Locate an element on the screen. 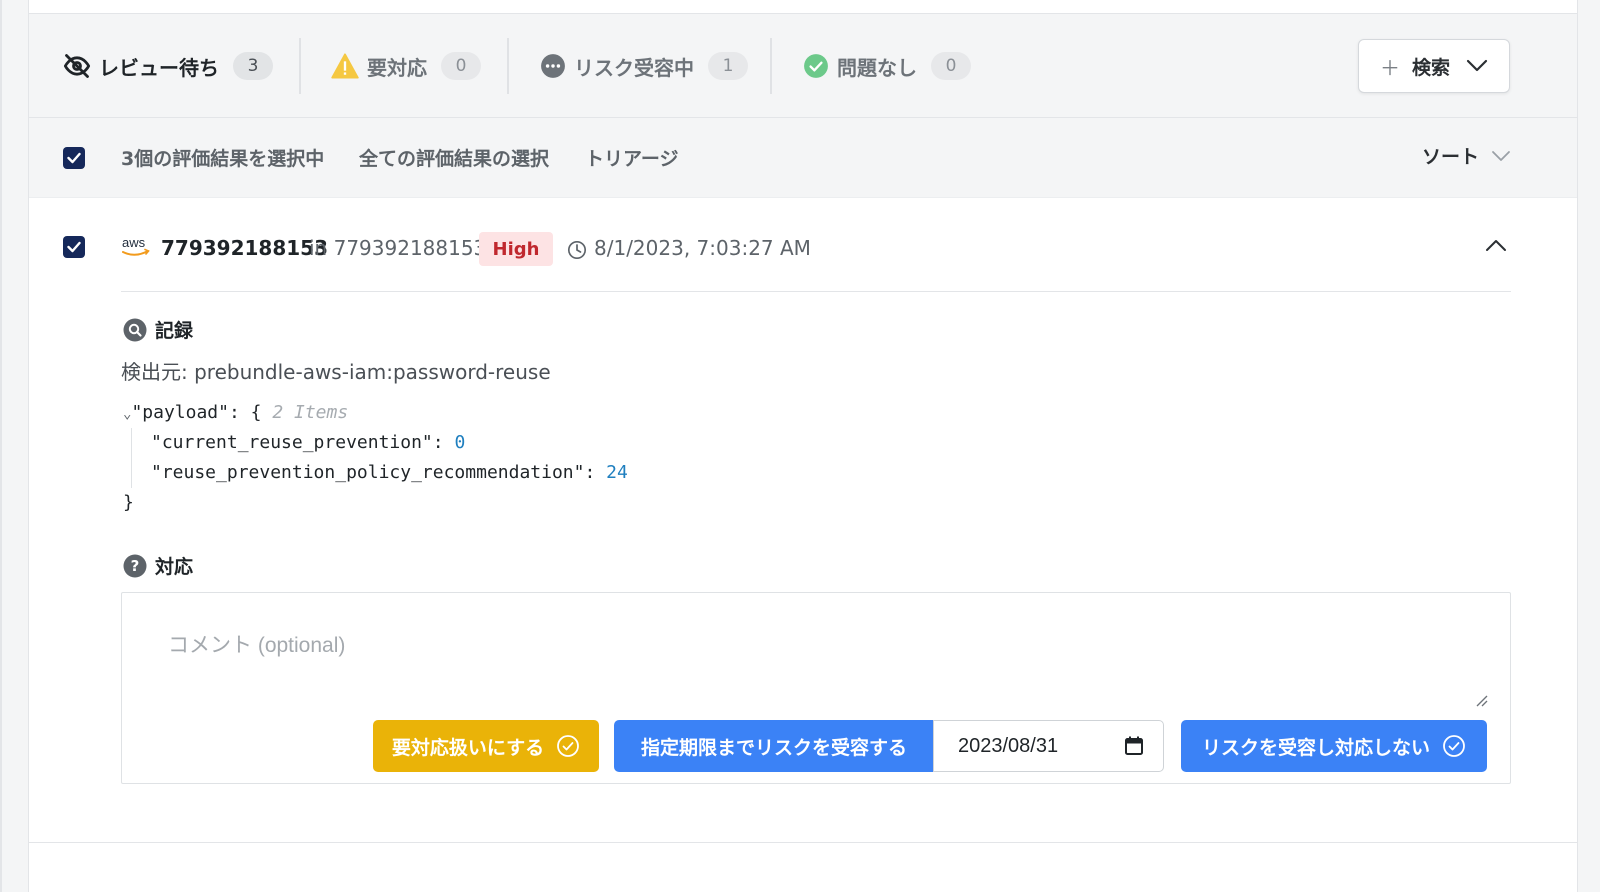 This screenshot has width=1600, height=892. finding-timestamp: 8/1/2023, 7:03:27 AM is located at coordinates (702, 248).